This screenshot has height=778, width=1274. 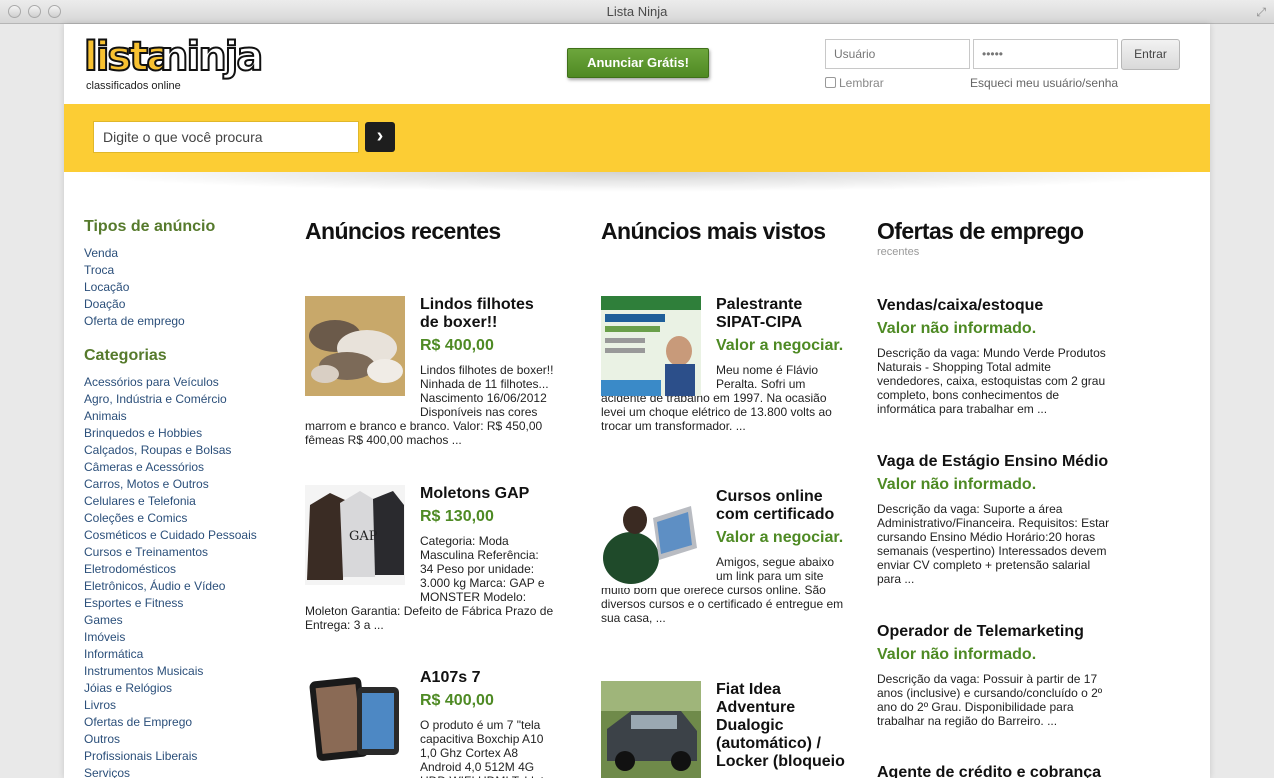 What do you see at coordinates (487, 494) in the screenshot?
I see `ad-title: Moletons GAP` at bounding box center [487, 494].